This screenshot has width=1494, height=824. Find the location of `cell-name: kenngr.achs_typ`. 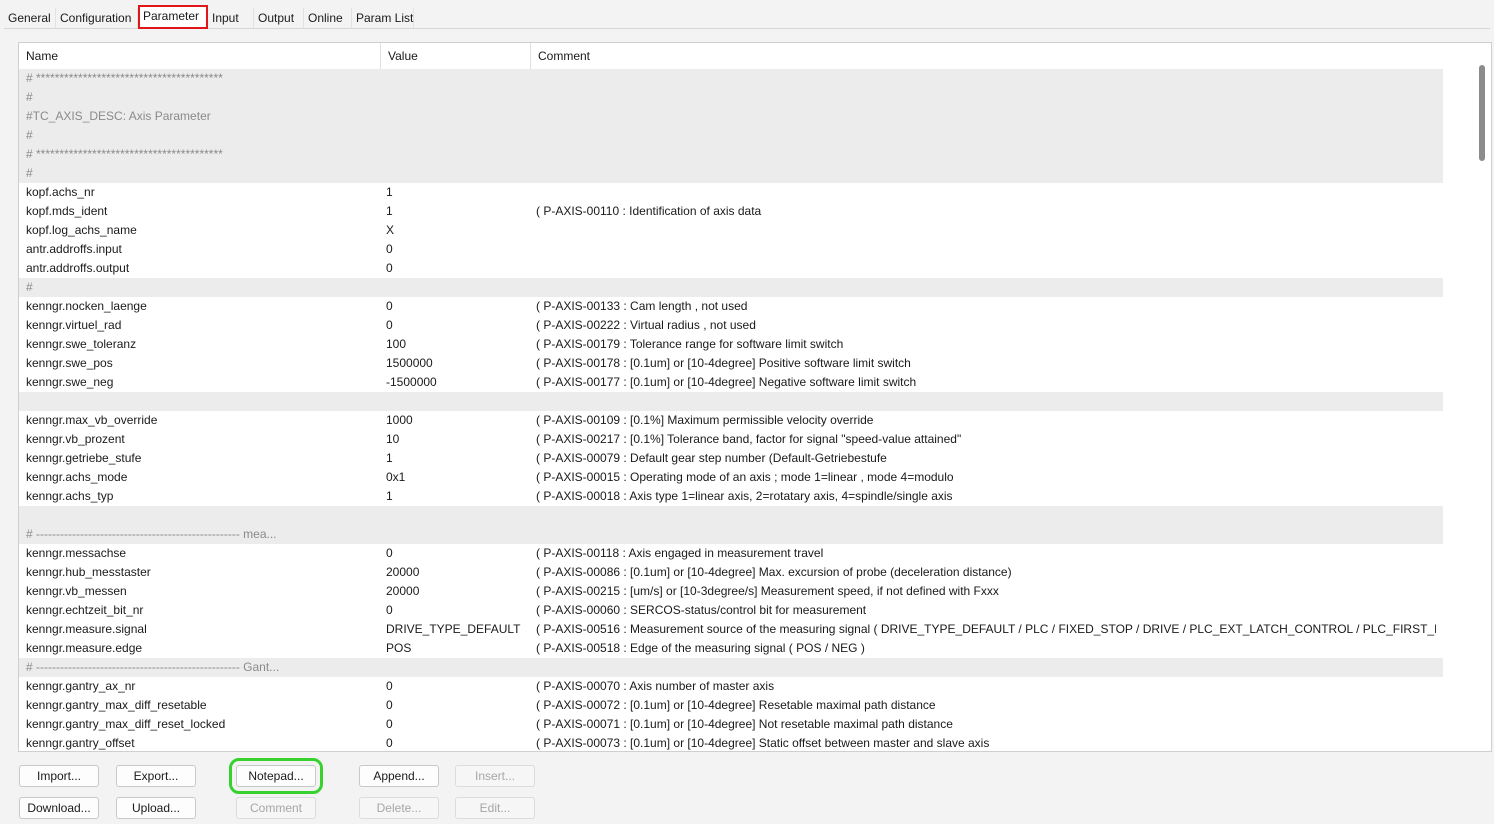

cell-name: kenngr.achs_typ is located at coordinates (70, 496).